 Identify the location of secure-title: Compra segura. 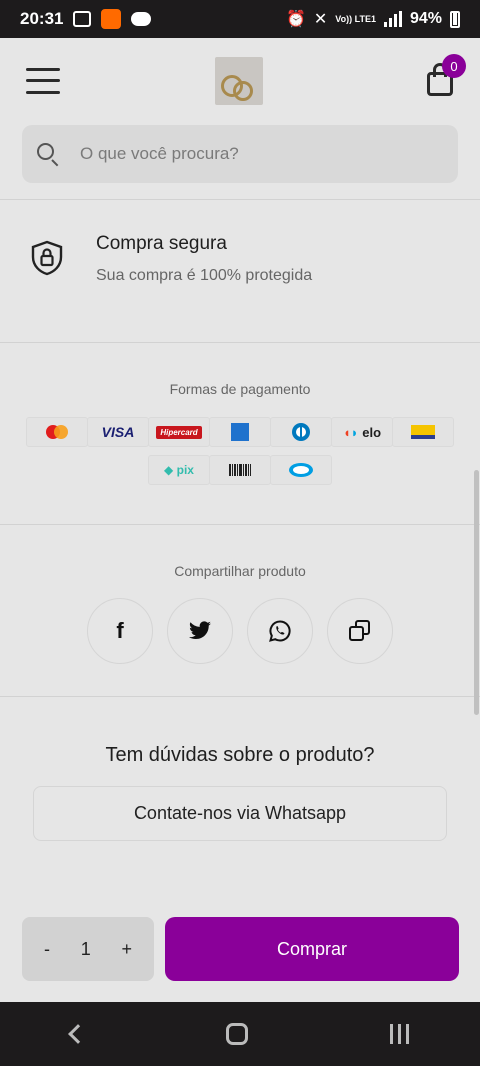
(161, 243).